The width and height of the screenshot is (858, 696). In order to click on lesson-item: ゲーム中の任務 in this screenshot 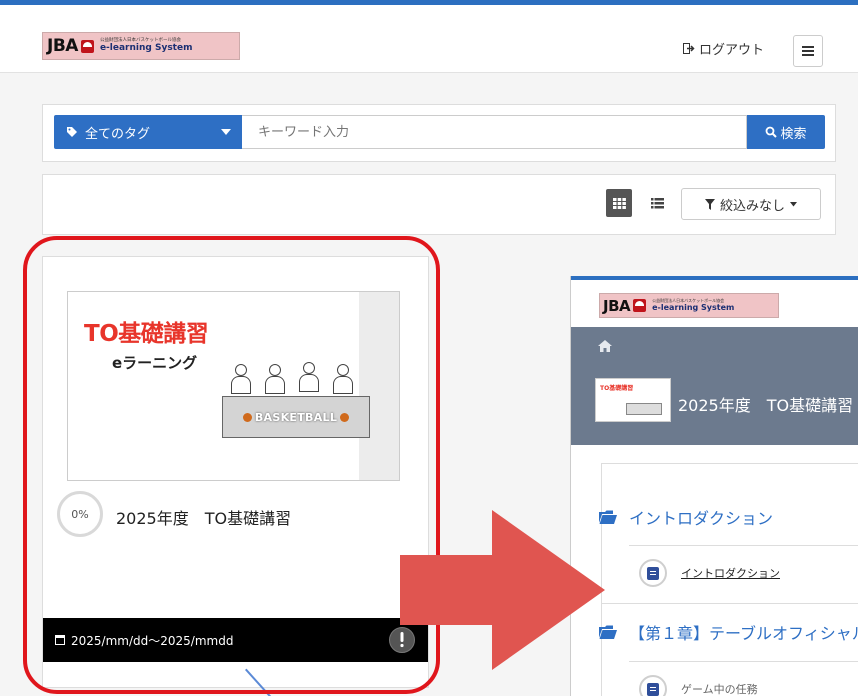, I will do `click(698, 685)`.